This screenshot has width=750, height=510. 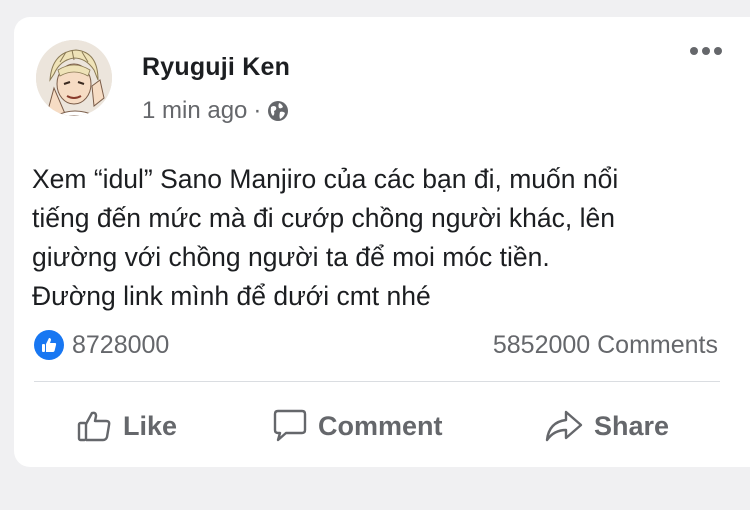 I want to click on post-meta: 1 min ago ·, so click(x=215, y=111).